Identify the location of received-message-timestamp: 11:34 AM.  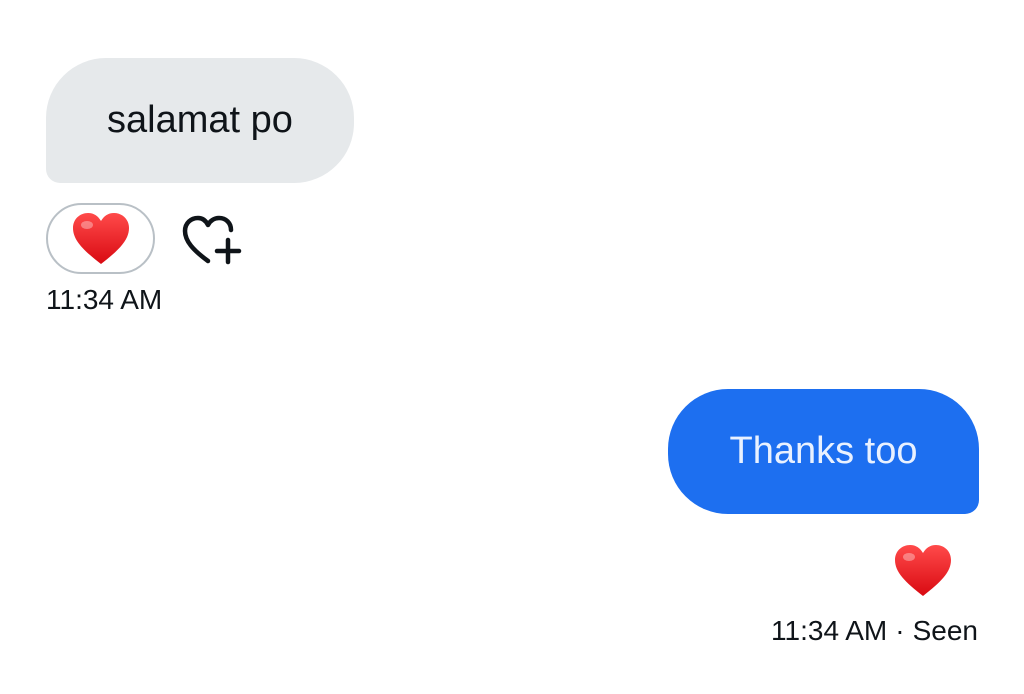
(104, 299).